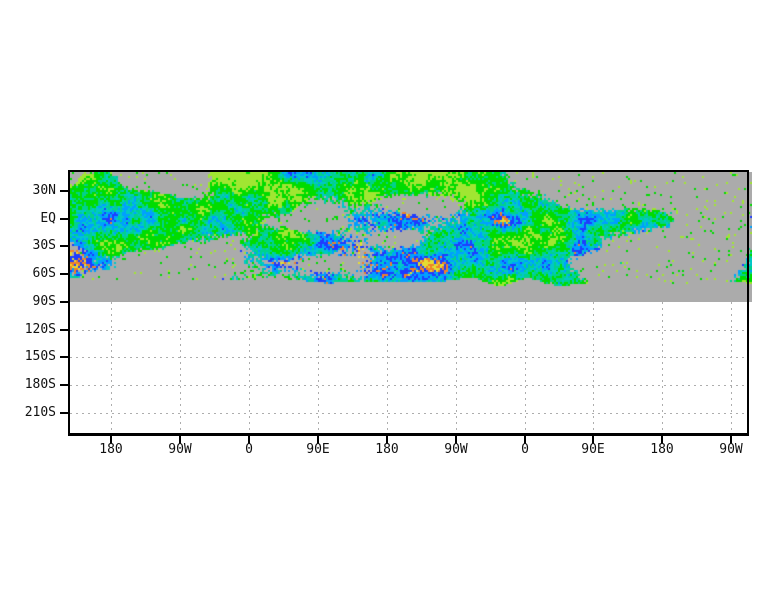 This screenshot has height=612, width=784. What do you see at coordinates (44, 245) in the screenshot?
I see `y-axis-label: 30S` at bounding box center [44, 245].